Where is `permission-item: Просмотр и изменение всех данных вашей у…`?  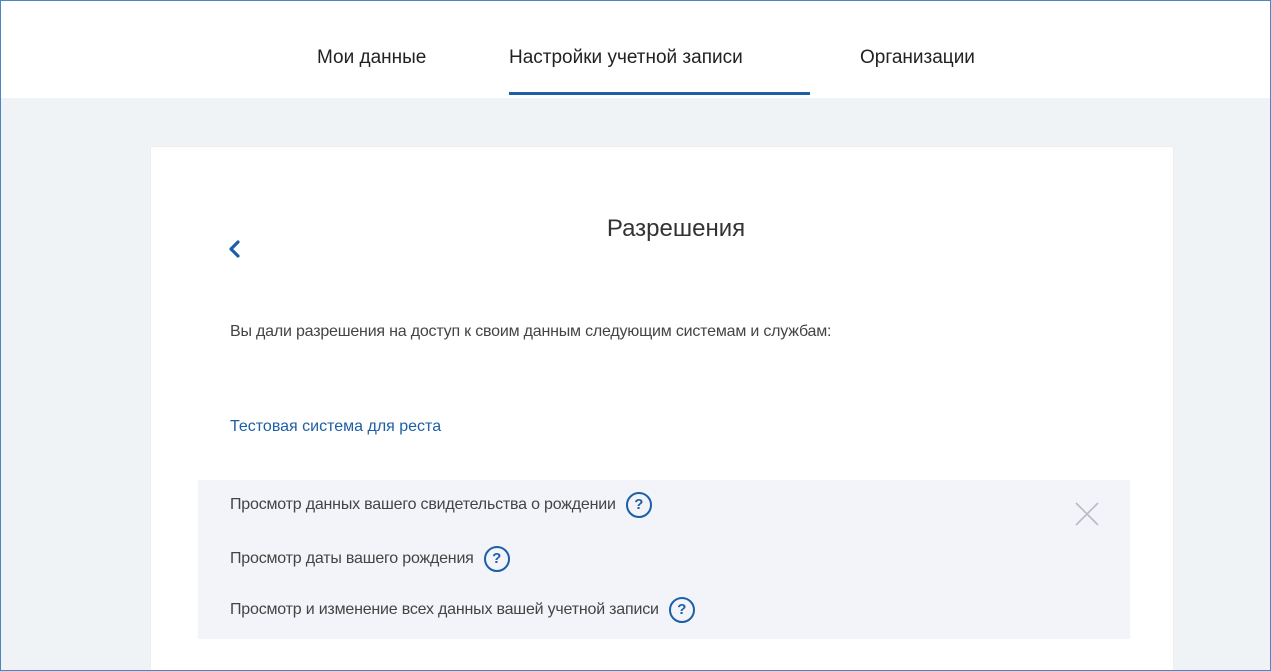 permission-item: Просмотр и изменение всех данных вашей у… is located at coordinates (462, 610).